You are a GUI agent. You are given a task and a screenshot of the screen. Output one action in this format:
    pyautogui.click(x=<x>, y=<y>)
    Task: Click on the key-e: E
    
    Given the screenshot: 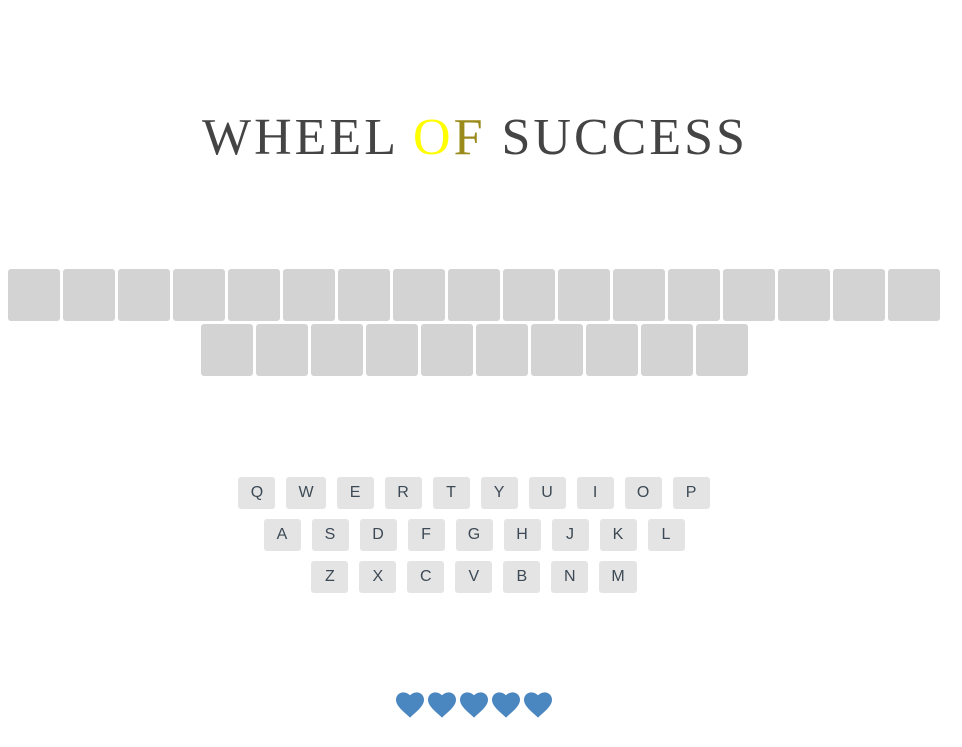 What is the action you would take?
    pyautogui.click(x=355, y=493)
    